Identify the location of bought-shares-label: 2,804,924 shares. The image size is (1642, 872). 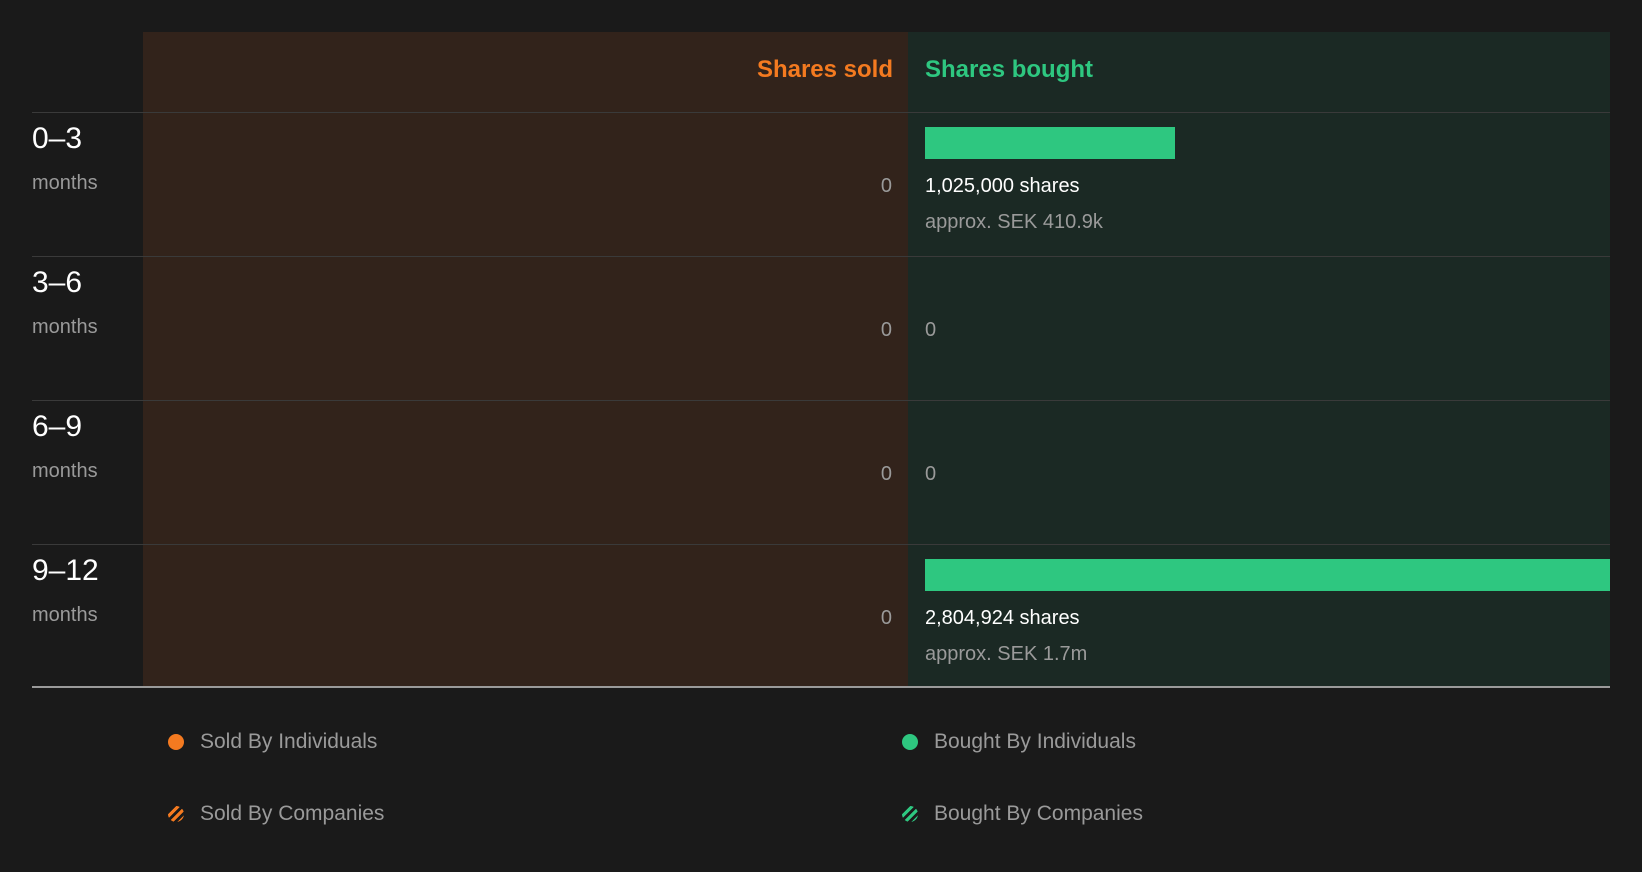
(1002, 618).